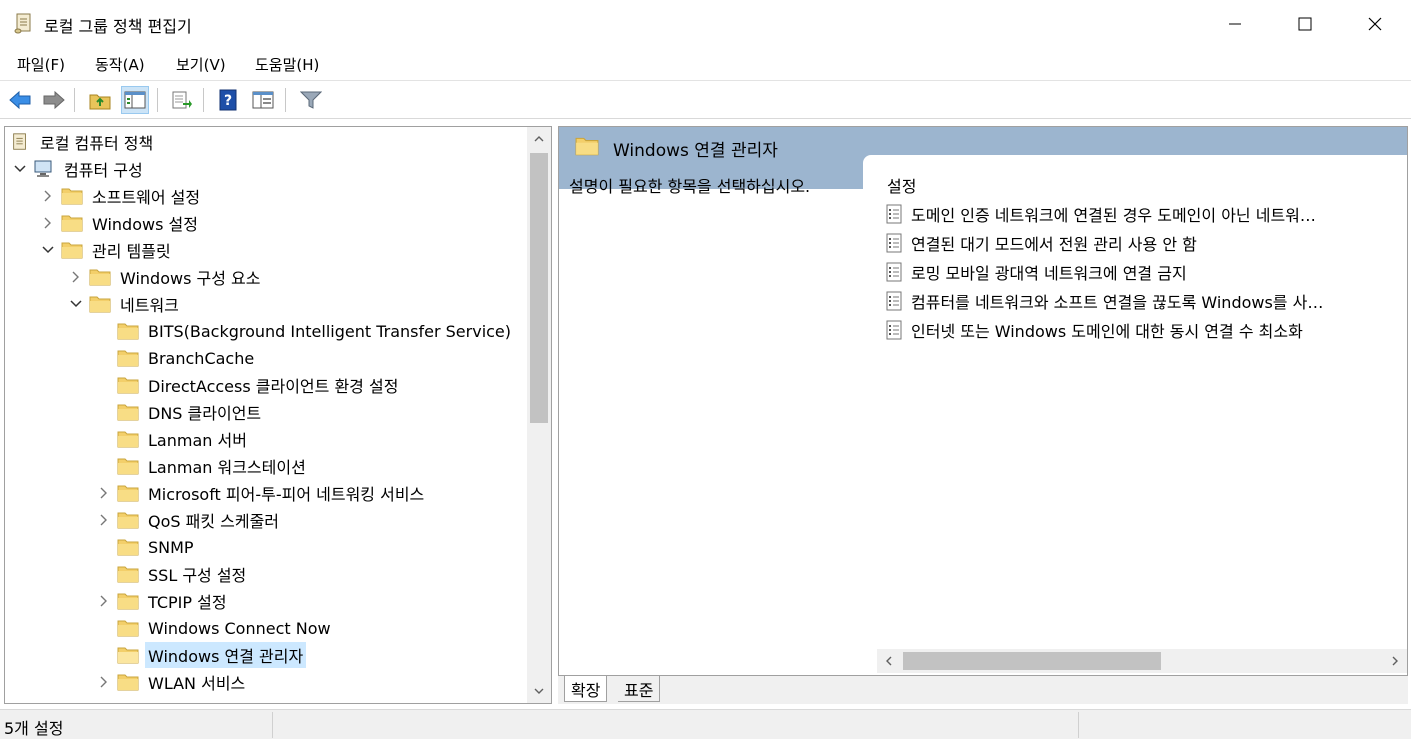 The image size is (1411, 739). Describe the element at coordinates (34, 728) in the screenshot. I see `status-text: 5개 설정` at that location.